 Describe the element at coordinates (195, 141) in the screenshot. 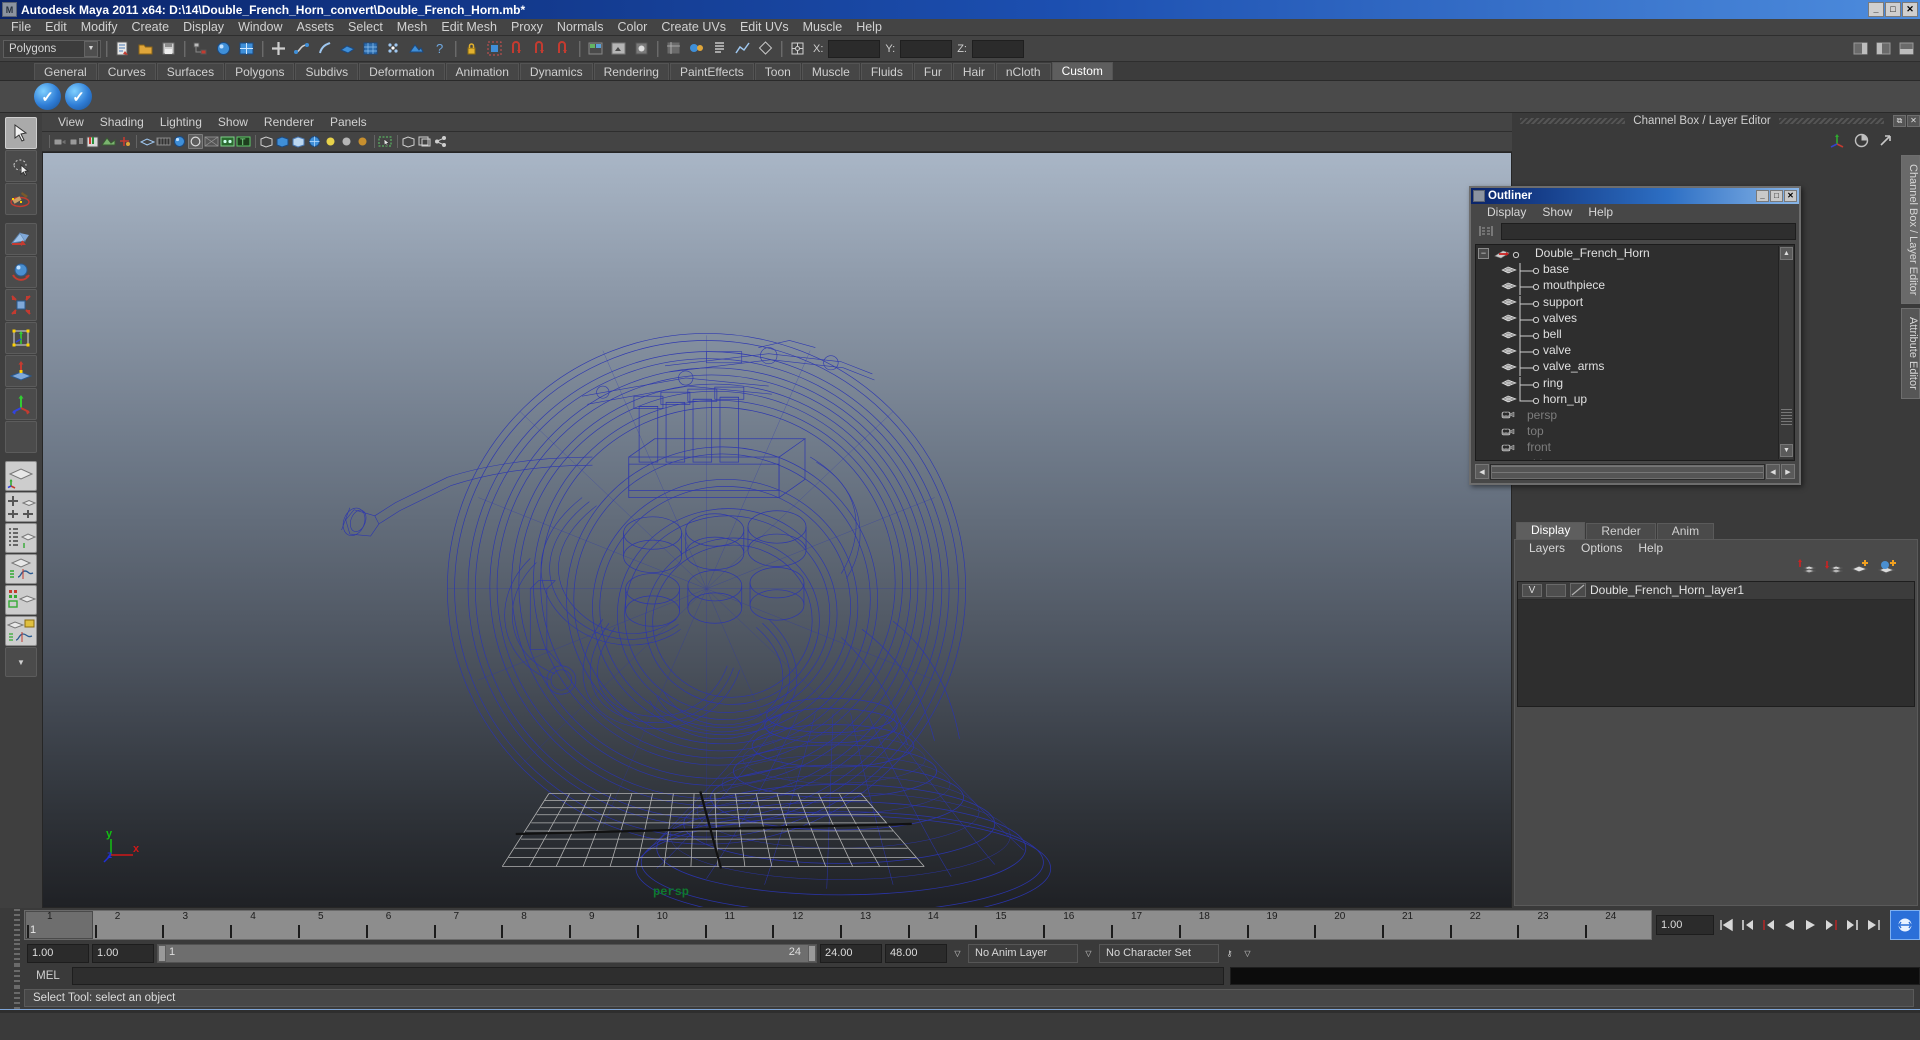

I see `lighting-icon` at that location.